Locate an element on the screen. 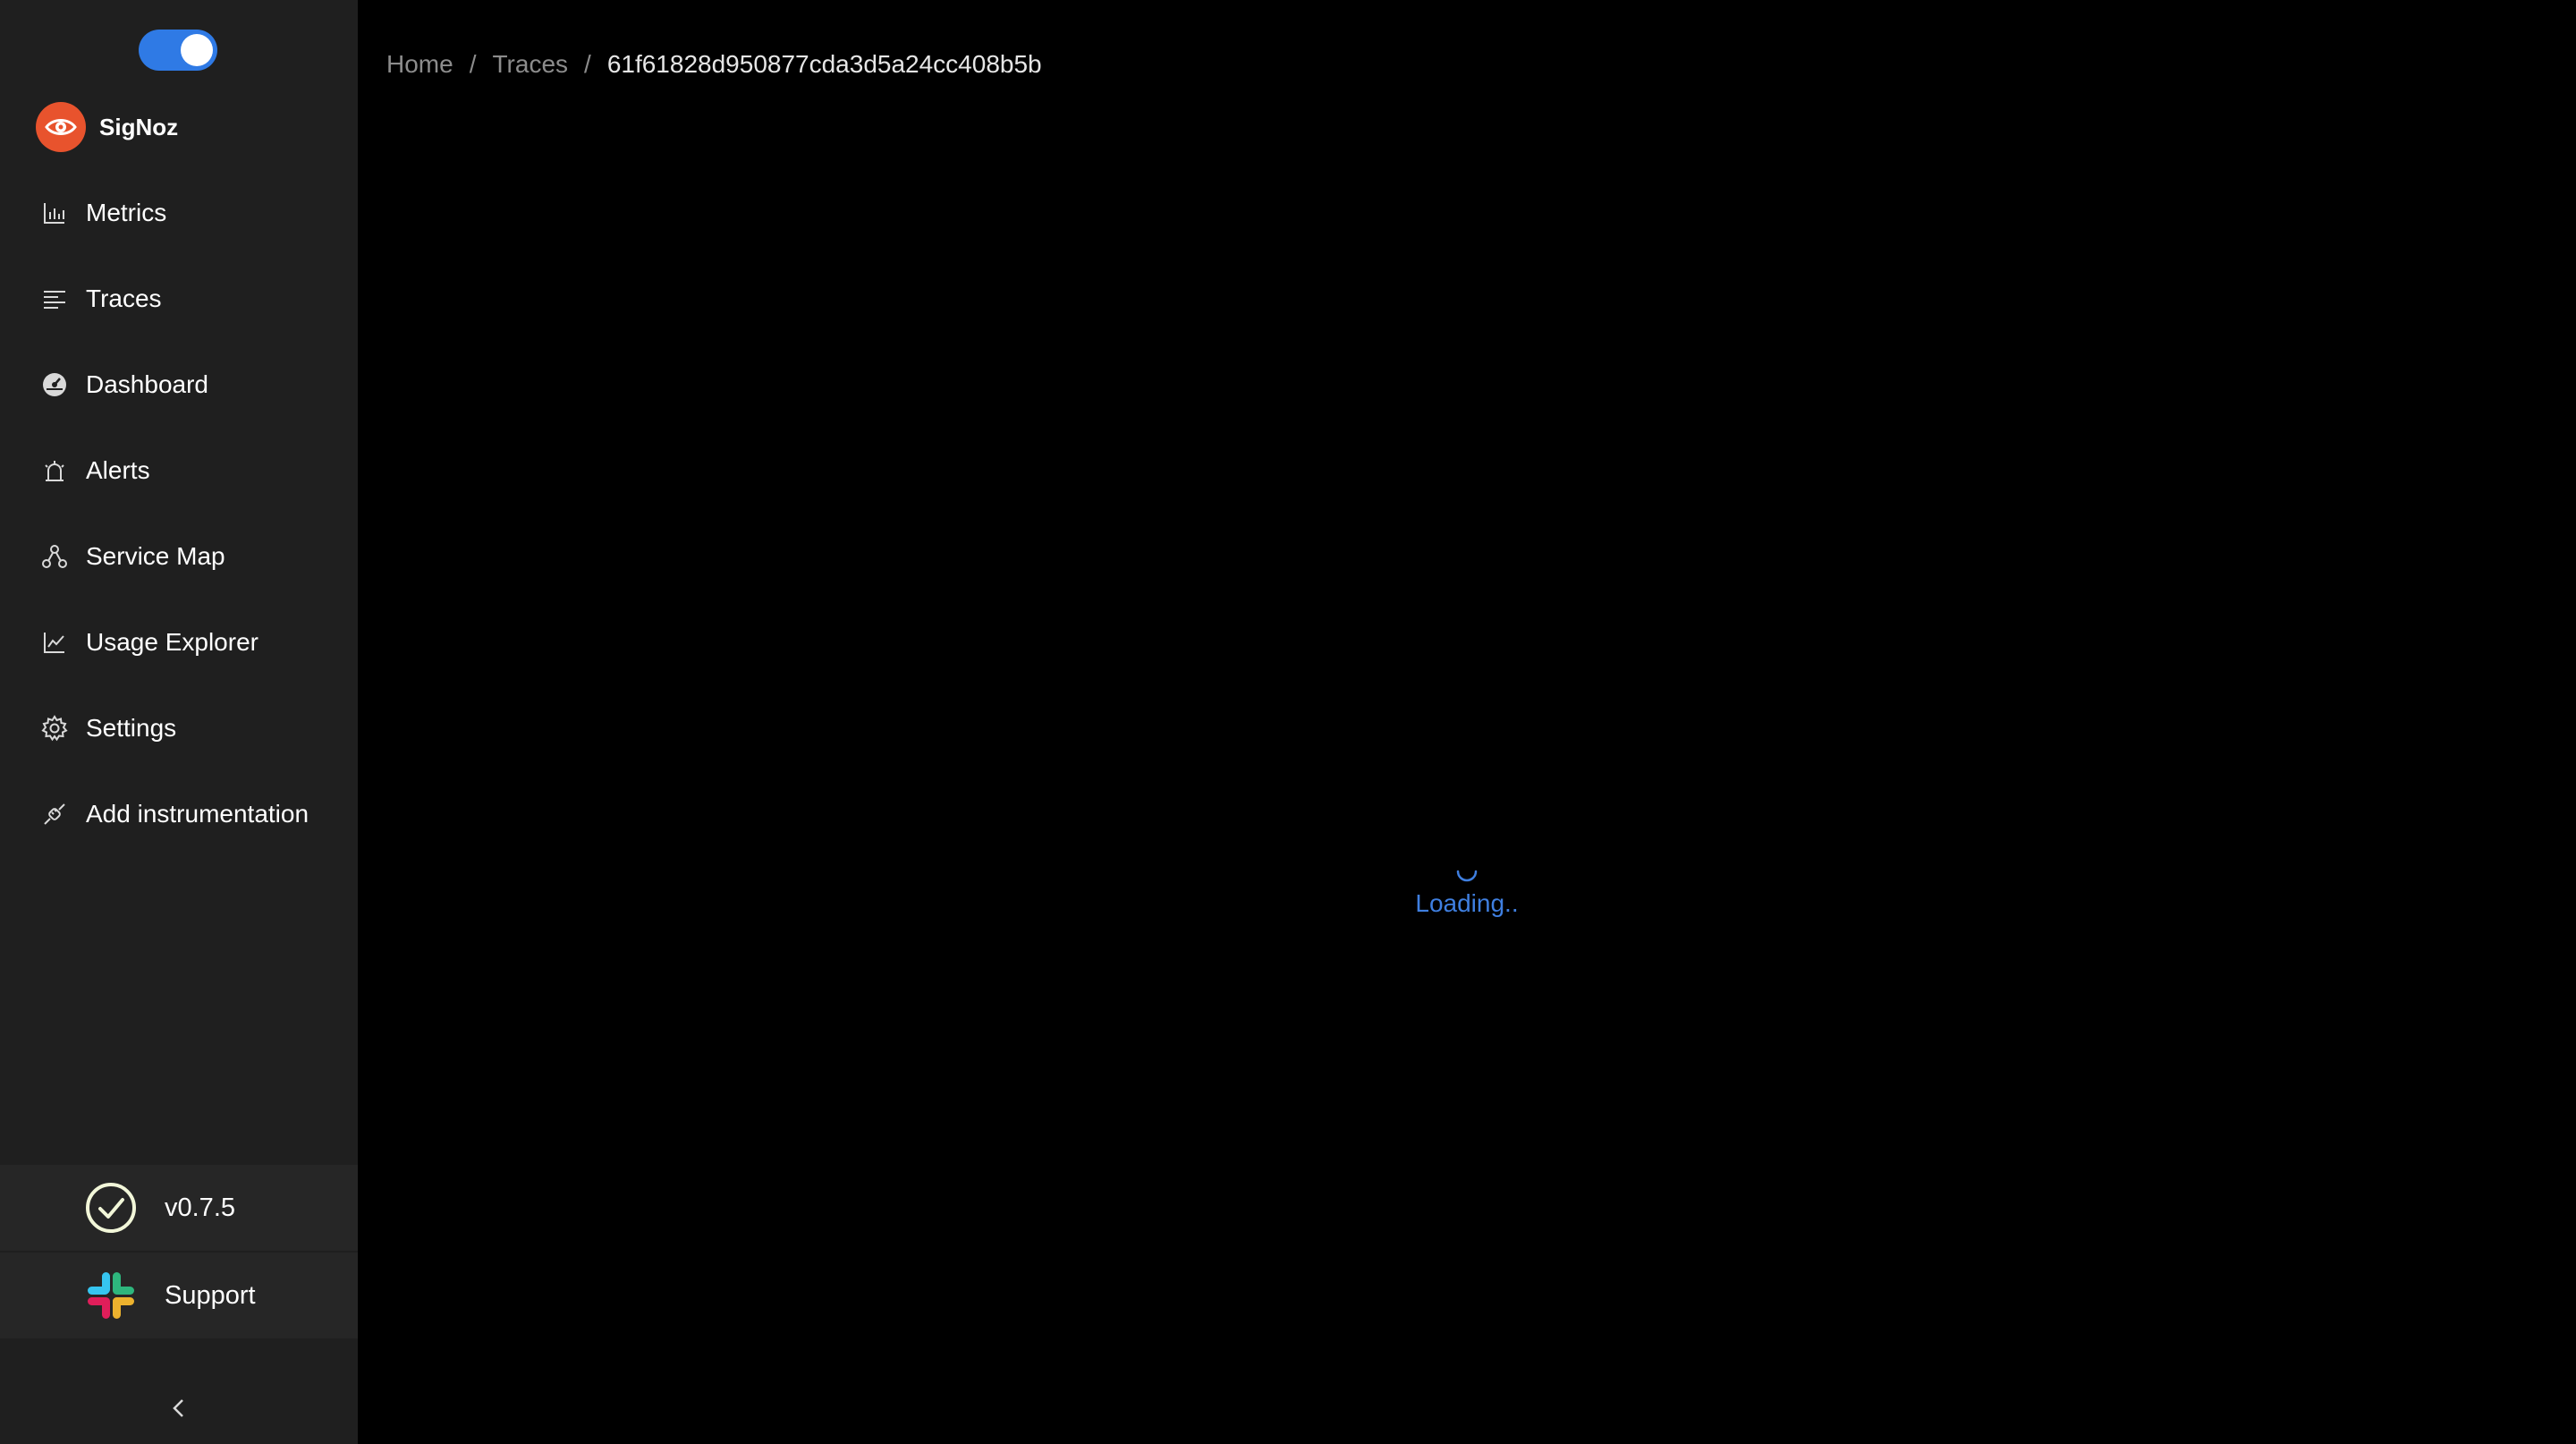 The height and width of the screenshot is (1444, 2576). line-chart-icon is located at coordinates (54, 642).